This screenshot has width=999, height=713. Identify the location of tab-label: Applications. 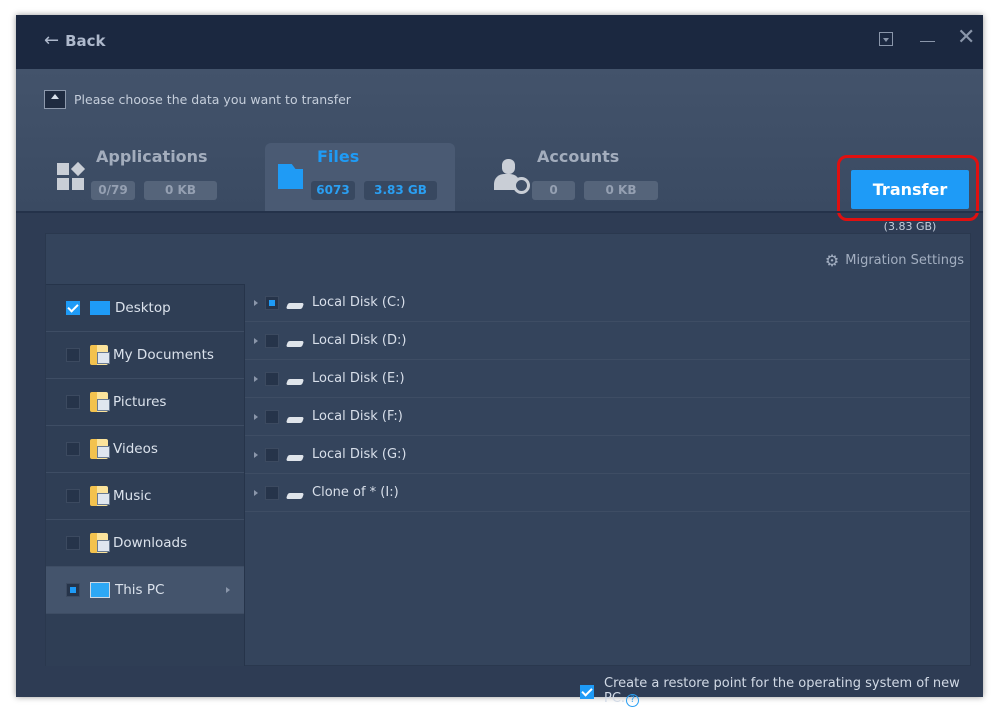
(152, 156).